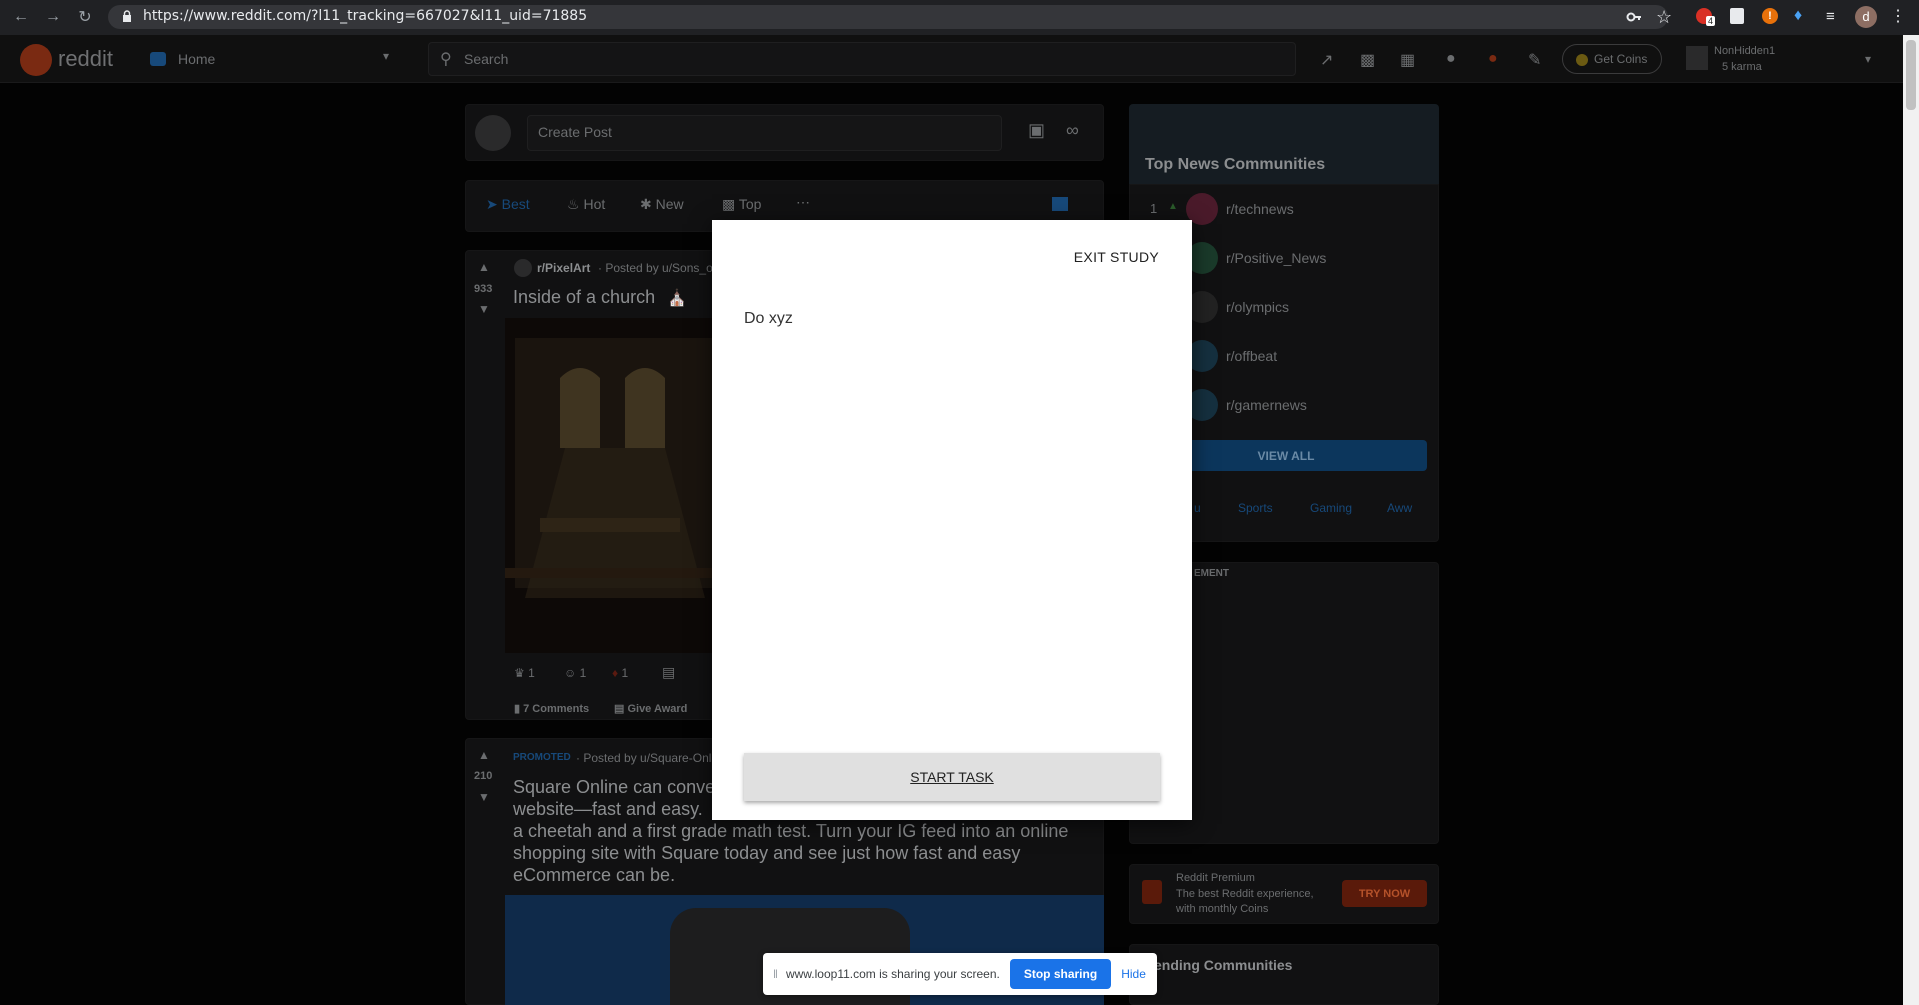 The width and height of the screenshot is (1919, 1005). What do you see at coordinates (657, 709) in the screenshot?
I see `give-award-label: Give Award` at bounding box center [657, 709].